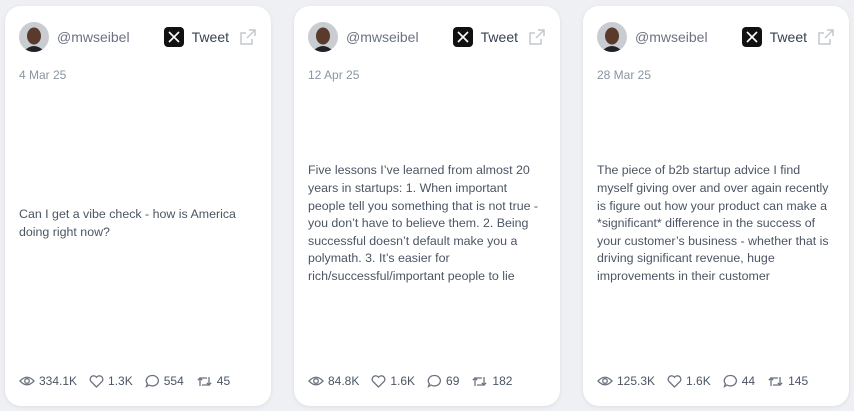 The image size is (854, 411). What do you see at coordinates (739, 381) in the screenshot?
I see `replies-stat: 44` at bounding box center [739, 381].